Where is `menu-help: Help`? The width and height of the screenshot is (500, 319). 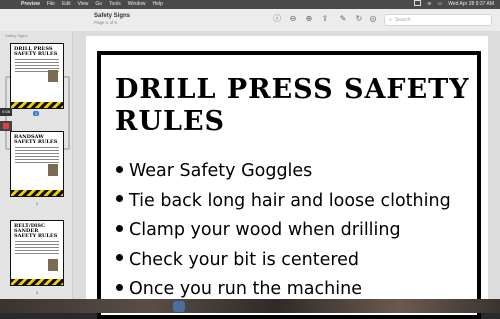 menu-help: Help is located at coordinates (158, 4).